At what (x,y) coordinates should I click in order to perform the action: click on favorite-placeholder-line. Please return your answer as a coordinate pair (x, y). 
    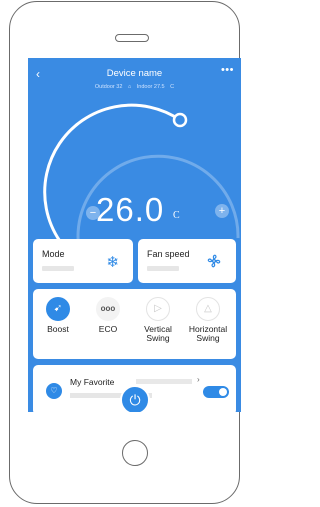
    Looking at the image, I should click on (164, 381).